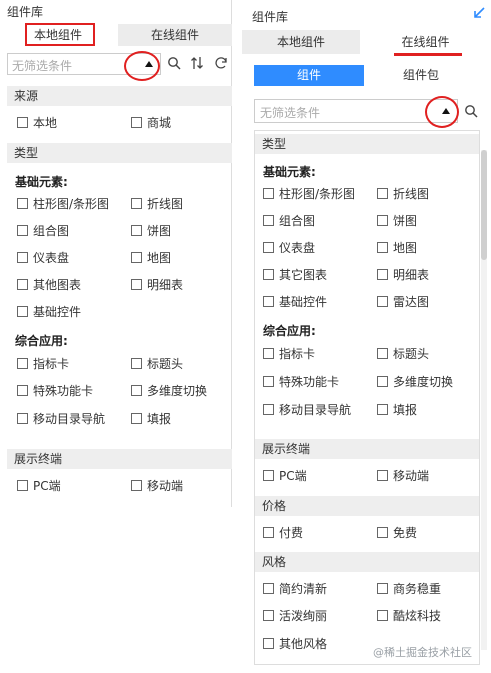  Describe the element at coordinates (471, 111) in the screenshot. I see `right-search-icon` at that location.